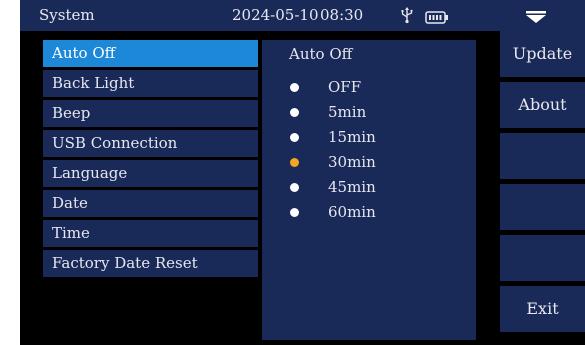 The image size is (585, 345). I want to click on status-time: 08:30, so click(342, 15).